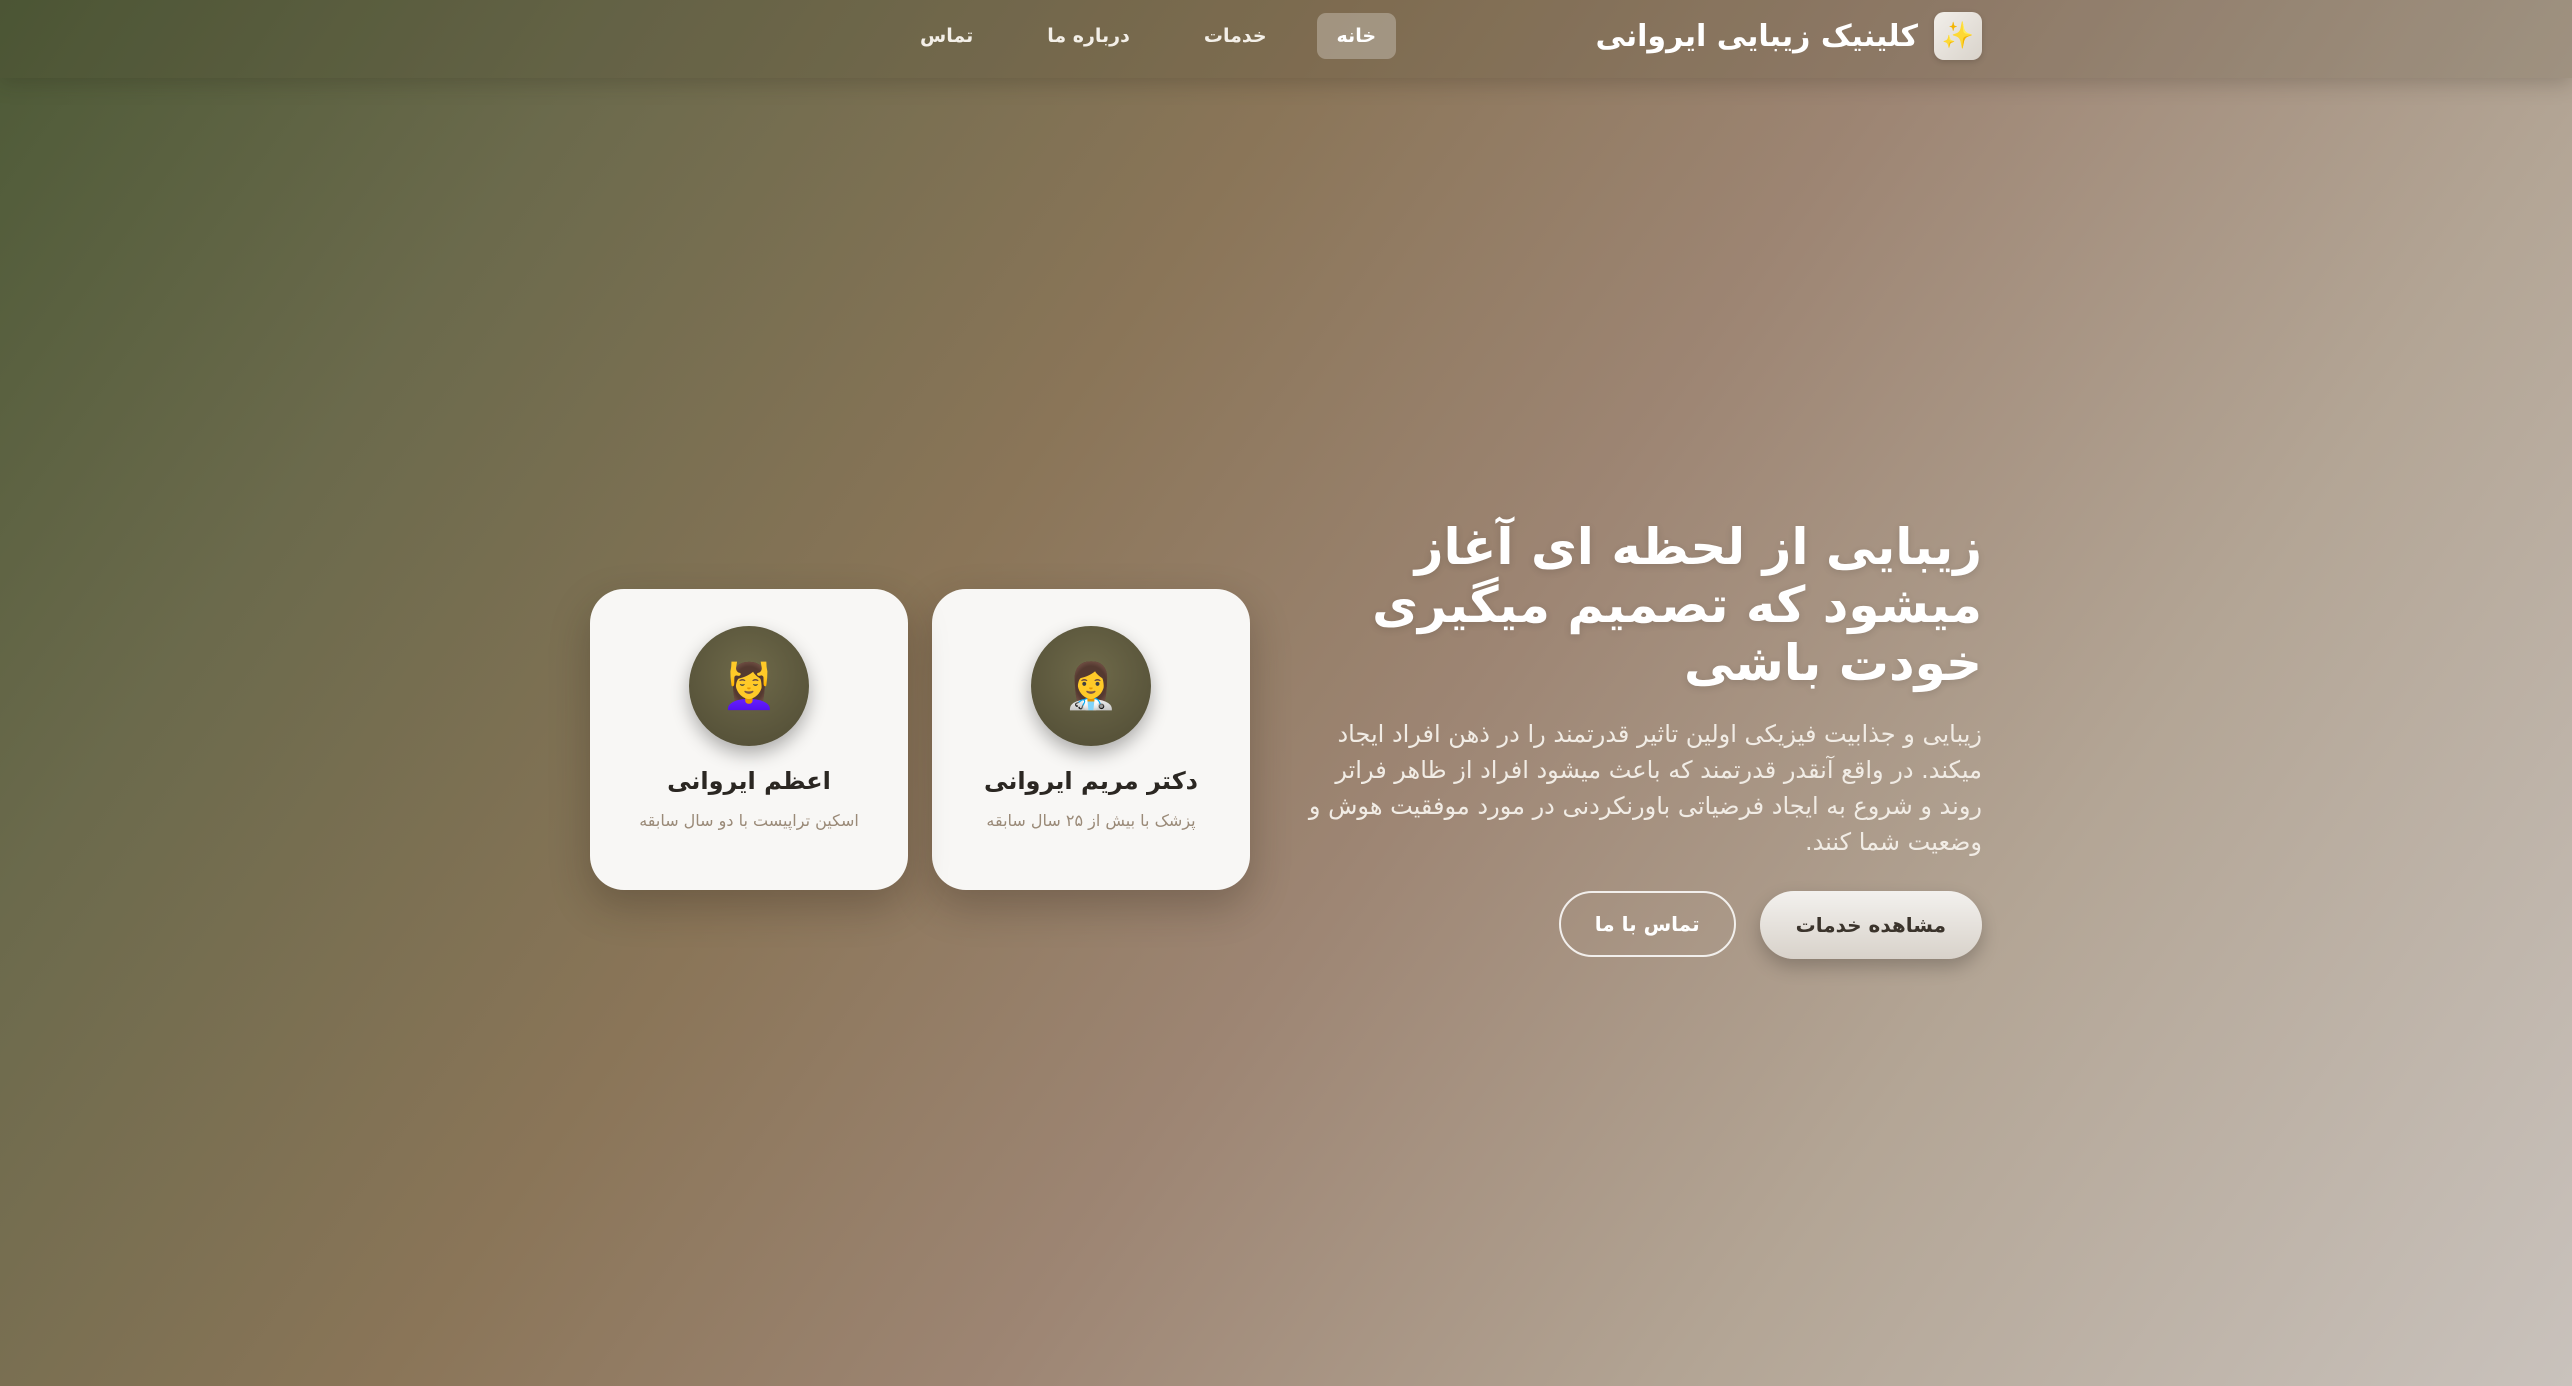  What do you see at coordinates (1091, 781) in the screenshot?
I see `card-name: دکتر مریم ایروانی` at bounding box center [1091, 781].